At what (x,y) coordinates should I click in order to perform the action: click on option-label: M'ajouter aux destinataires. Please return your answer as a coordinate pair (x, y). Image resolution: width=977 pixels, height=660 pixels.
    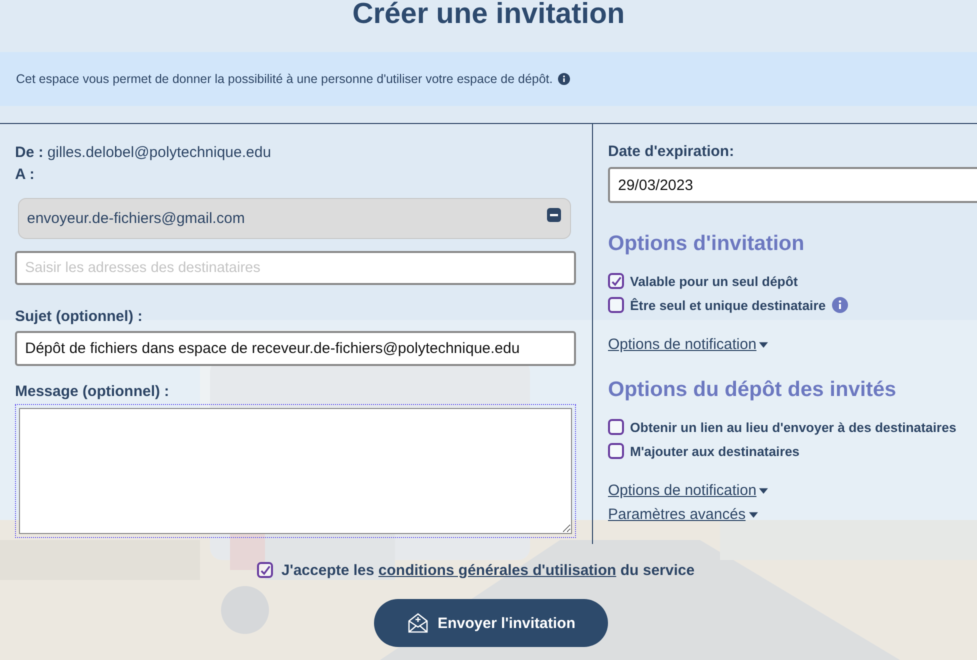
    Looking at the image, I should click on (715, 451).